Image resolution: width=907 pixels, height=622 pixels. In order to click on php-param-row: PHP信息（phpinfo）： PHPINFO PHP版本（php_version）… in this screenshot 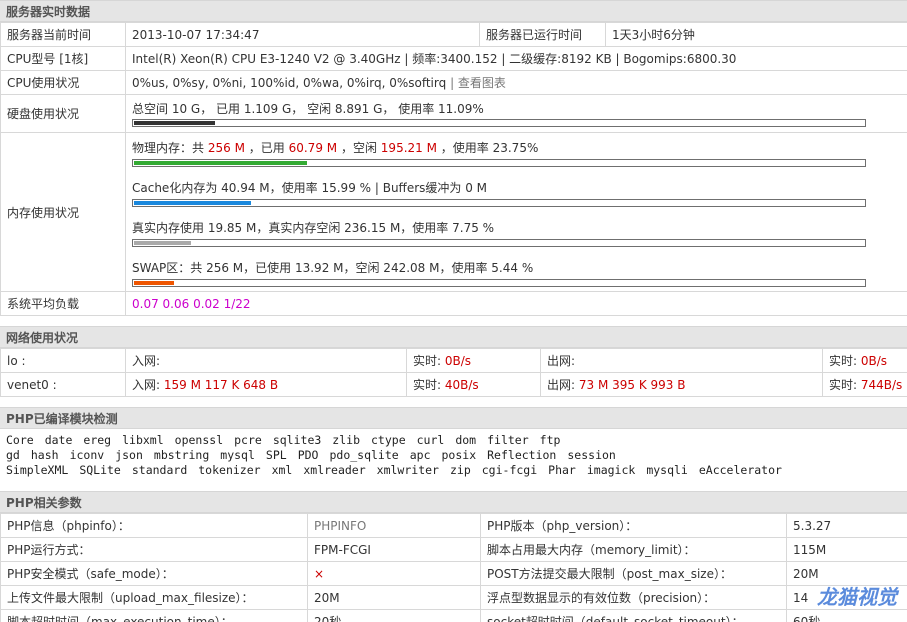, I will do `click(453, 525)`.